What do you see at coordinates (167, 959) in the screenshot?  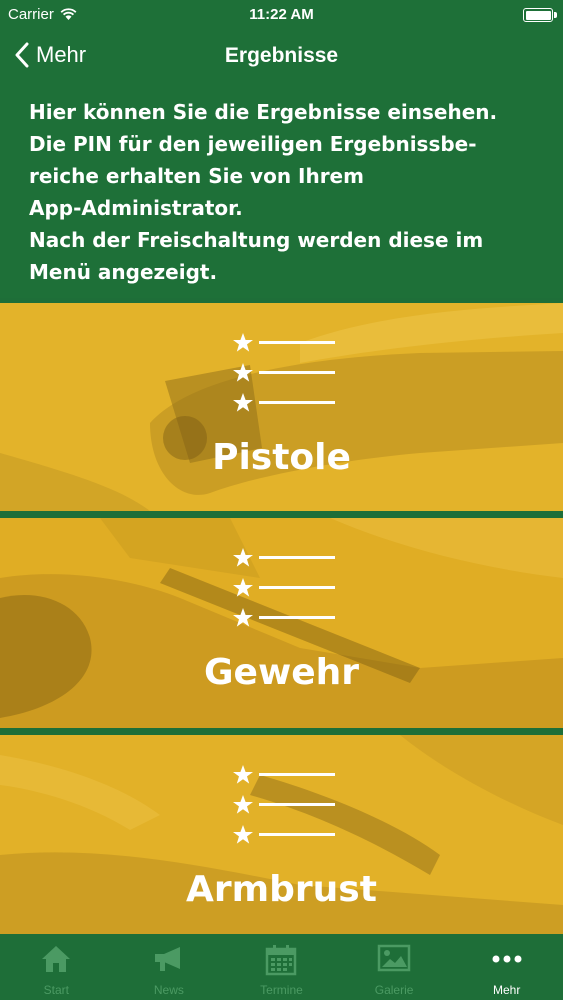 I see `megaphone-icon` at bounding box center [167, 959].